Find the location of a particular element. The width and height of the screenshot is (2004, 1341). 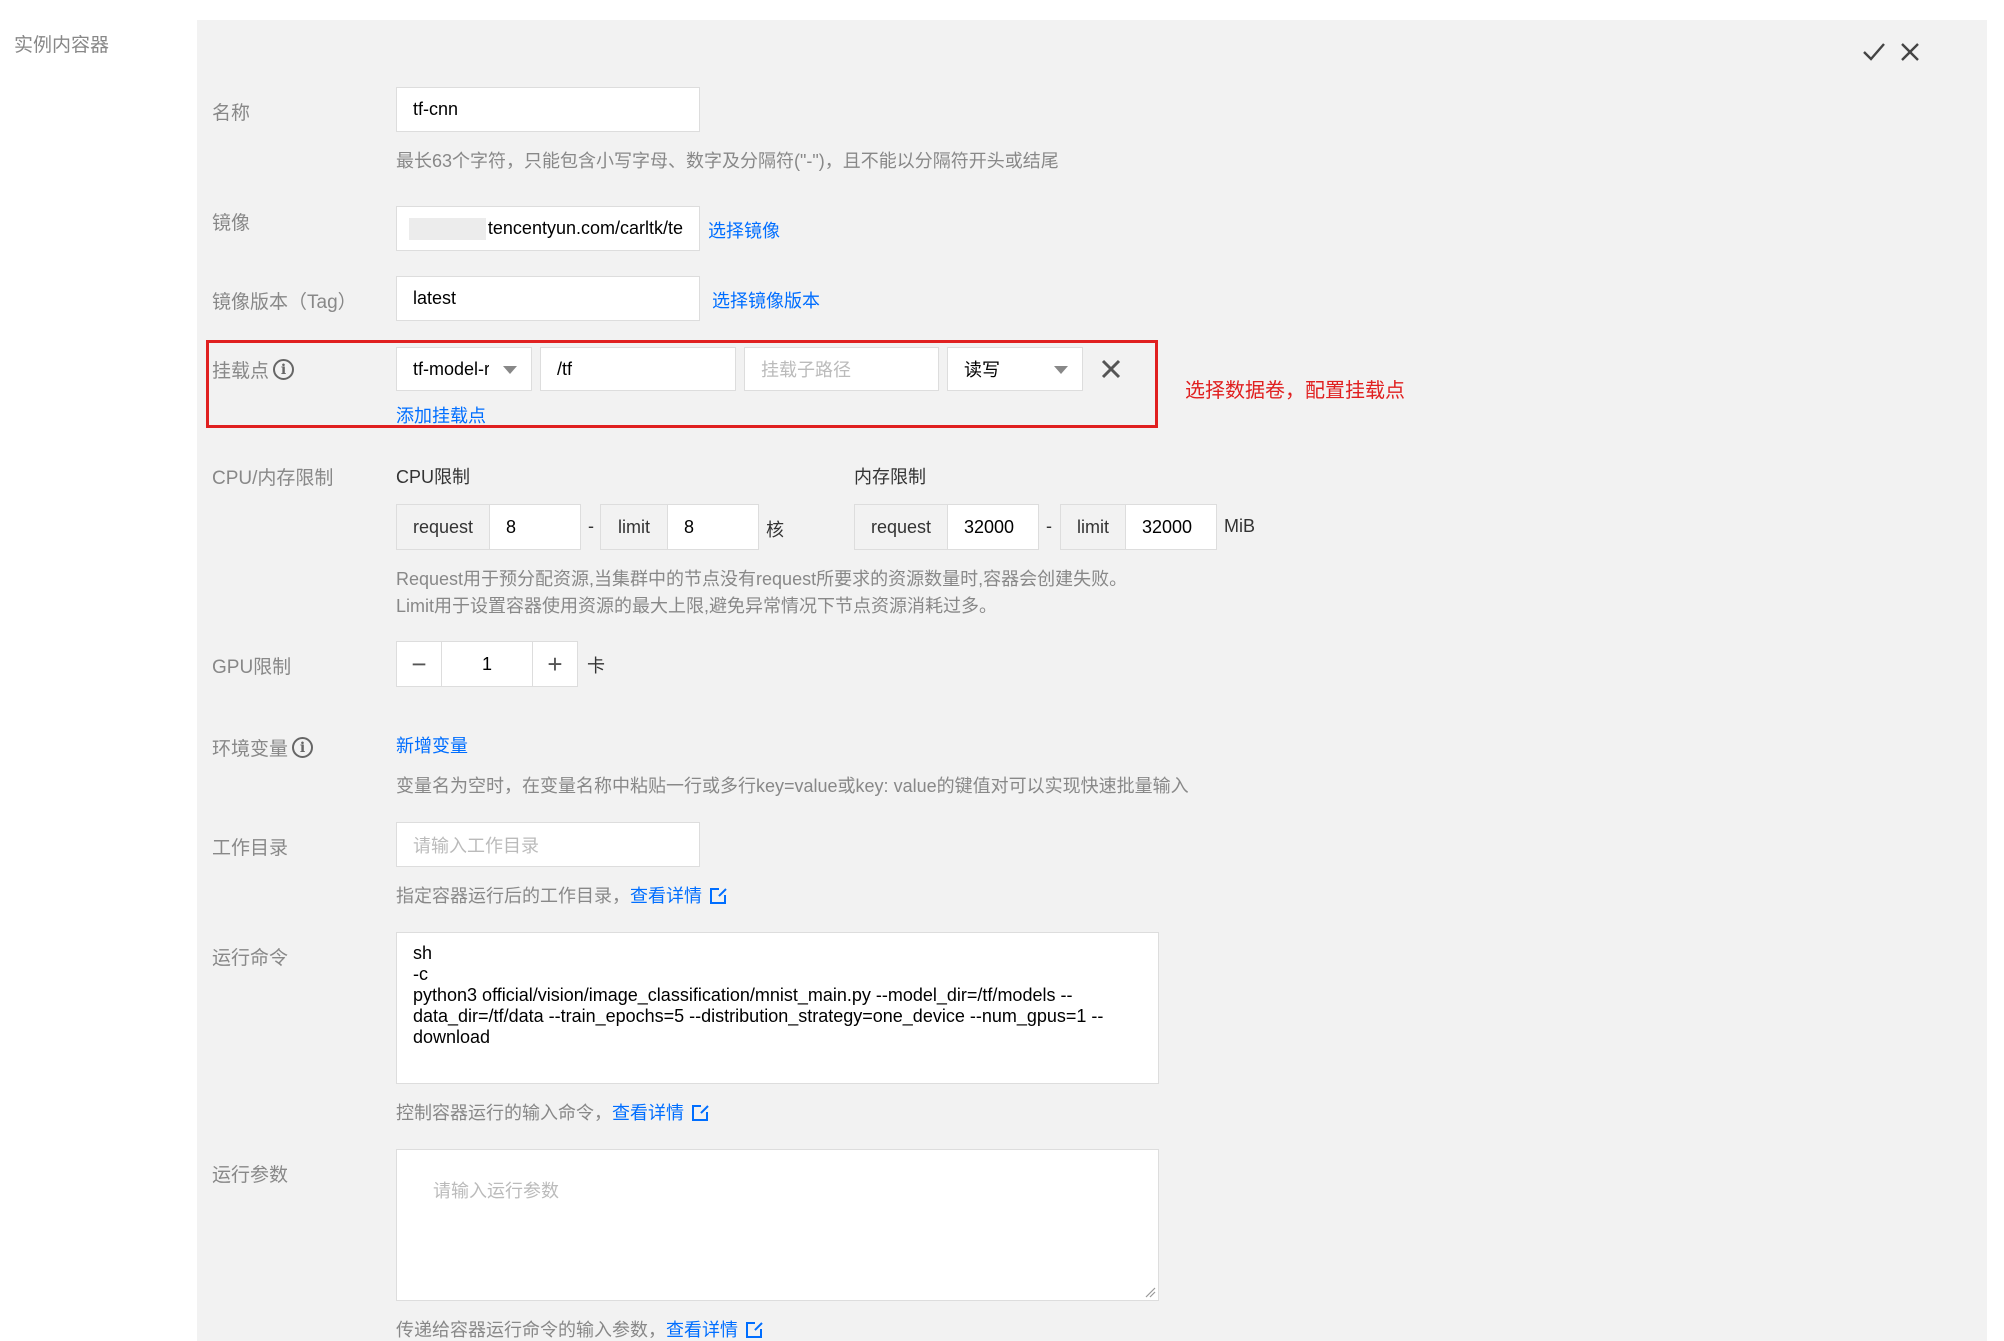

check-icon is located at coordinates (1874, 52).